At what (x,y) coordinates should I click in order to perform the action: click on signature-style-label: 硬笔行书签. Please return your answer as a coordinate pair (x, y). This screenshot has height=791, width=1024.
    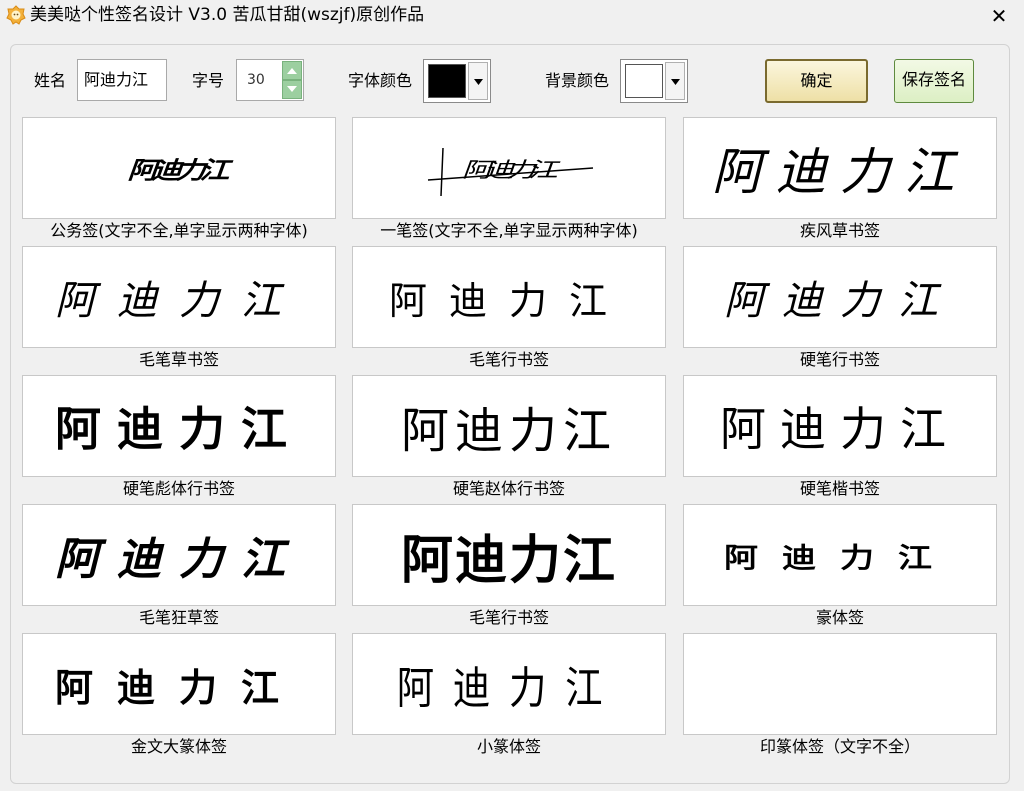
    Looking at the image, I should click on (839, 359).